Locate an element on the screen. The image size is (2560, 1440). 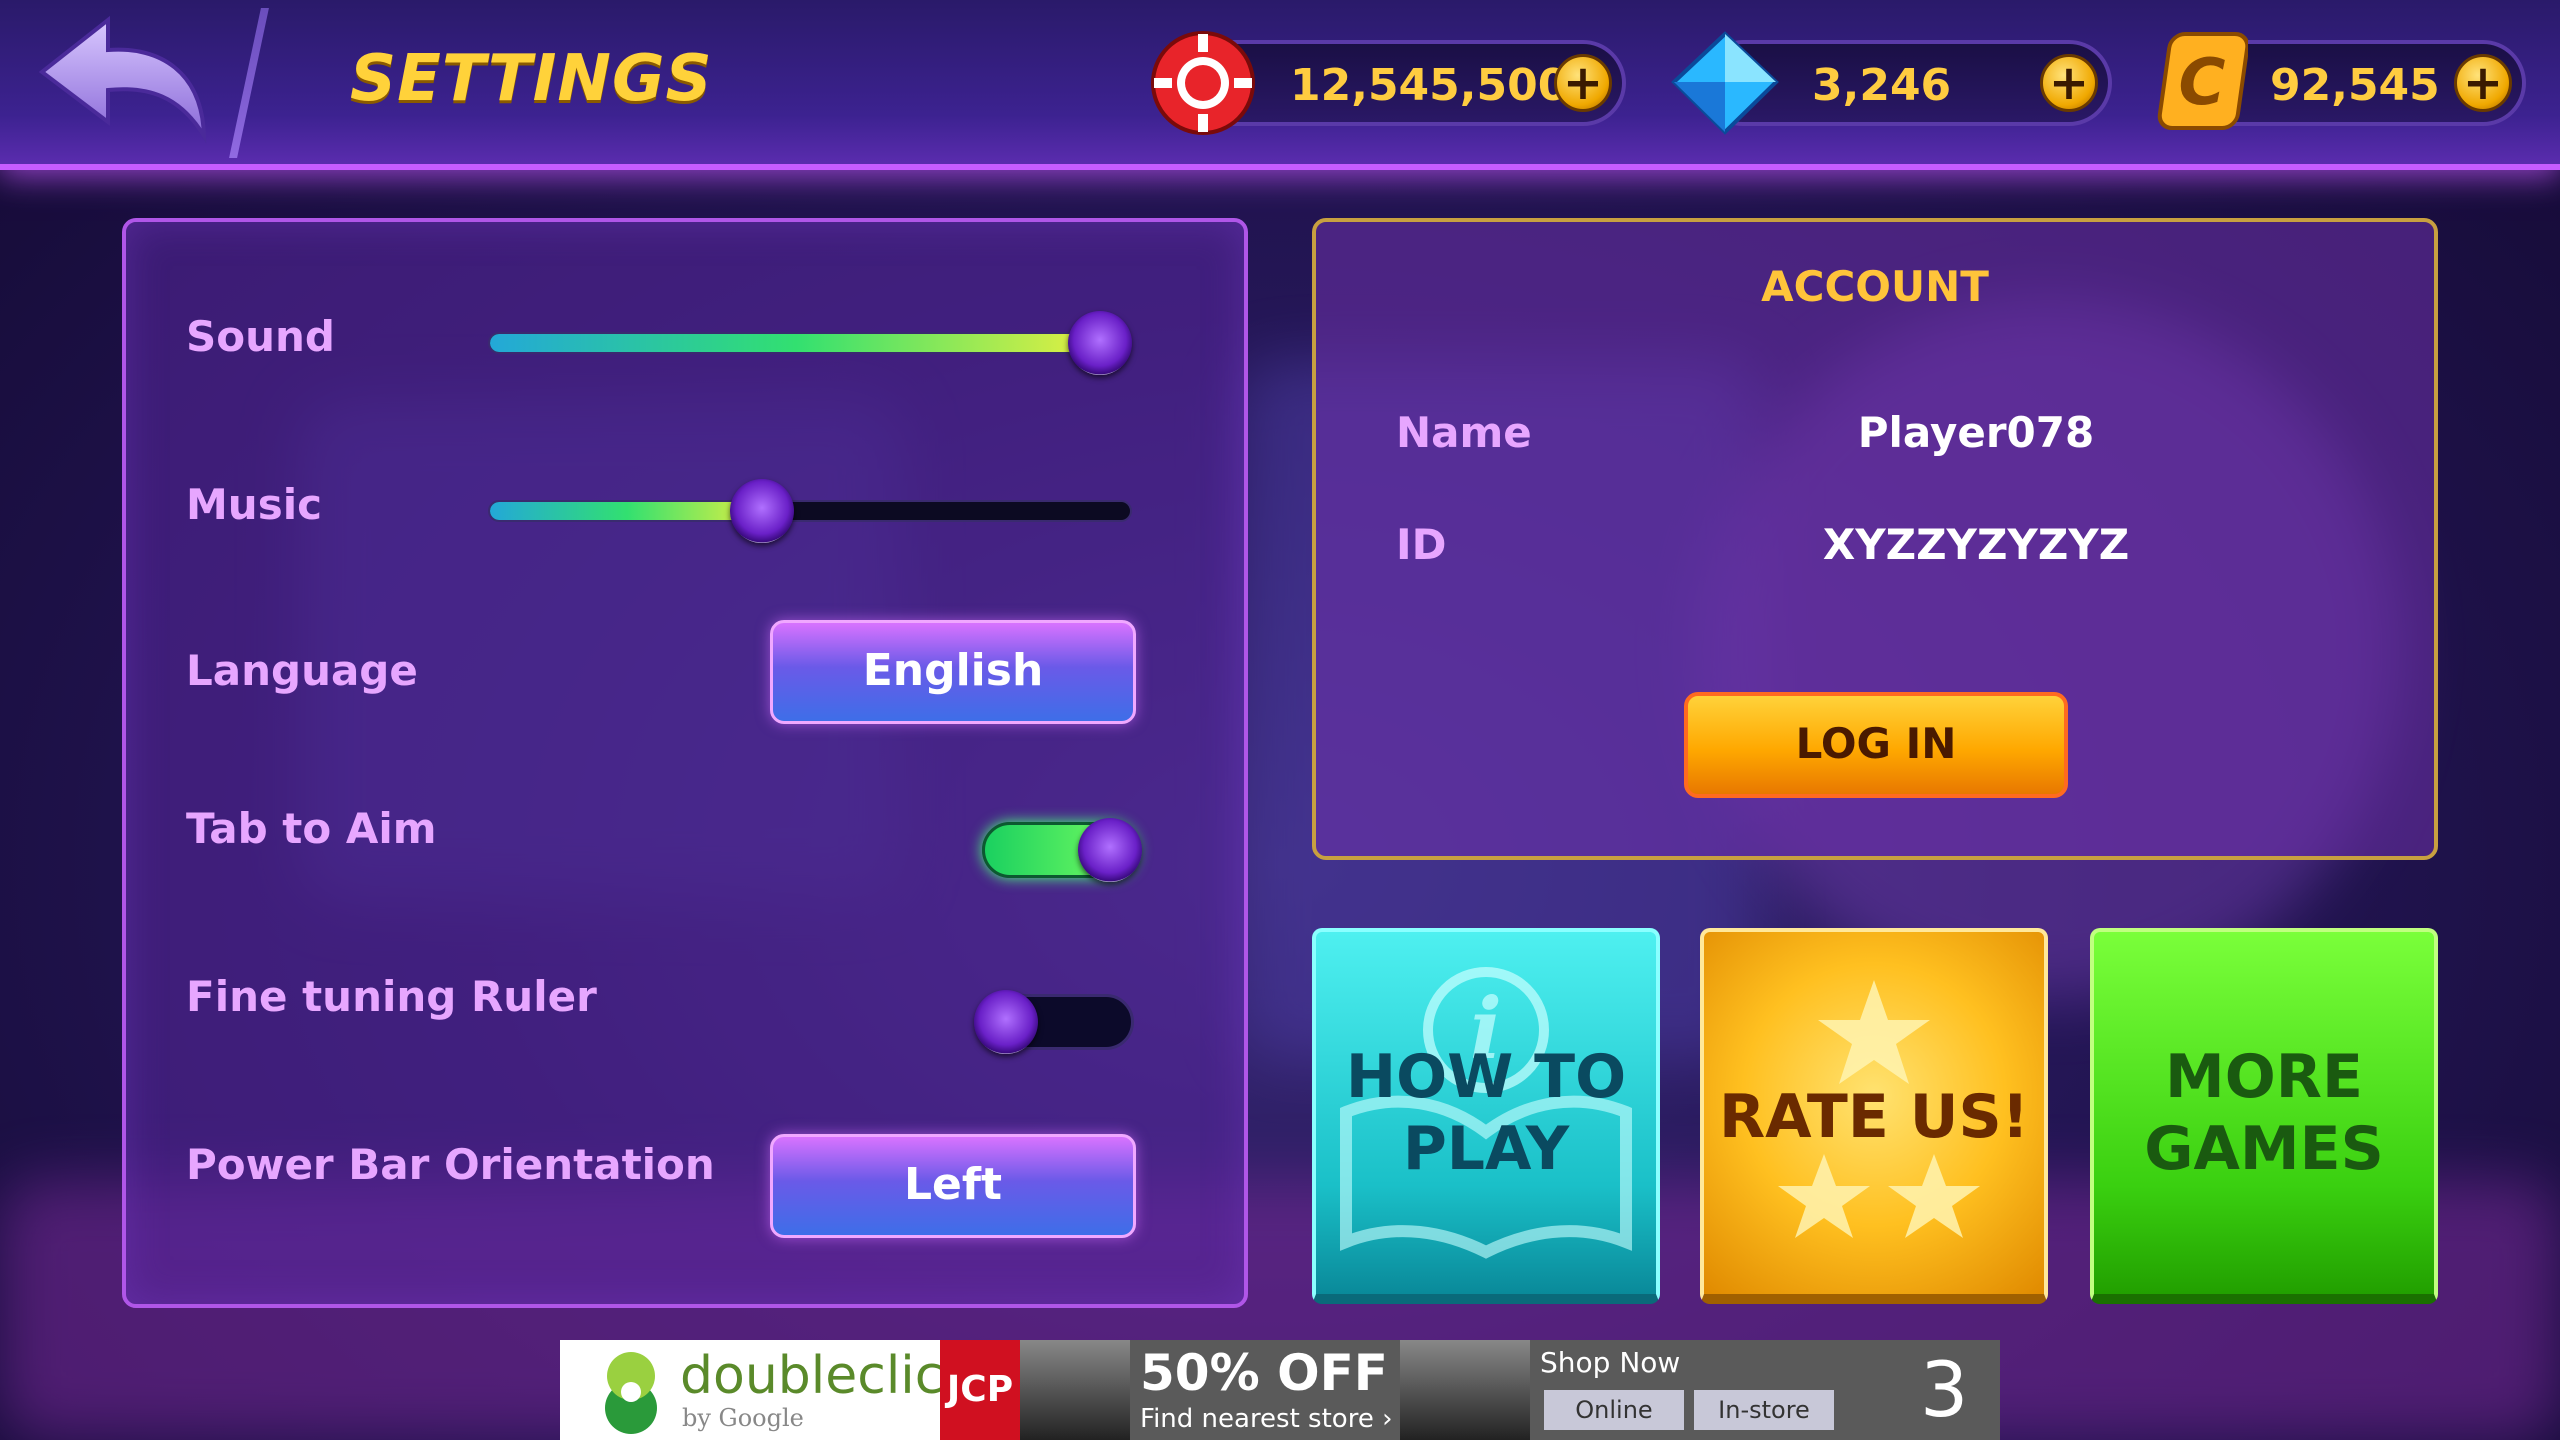
music-label: Music is located at coordinates (254, 504).